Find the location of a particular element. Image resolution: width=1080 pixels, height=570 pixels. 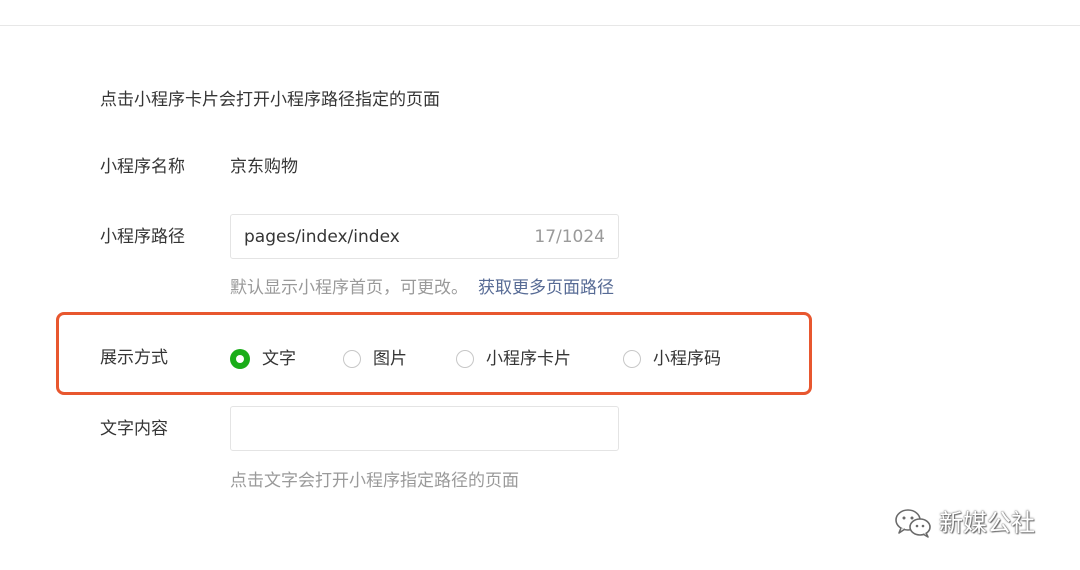

path-hint: 默认显示小程序首页，可更改。 获取更多页面路径 is located at coordinates (422, 288).